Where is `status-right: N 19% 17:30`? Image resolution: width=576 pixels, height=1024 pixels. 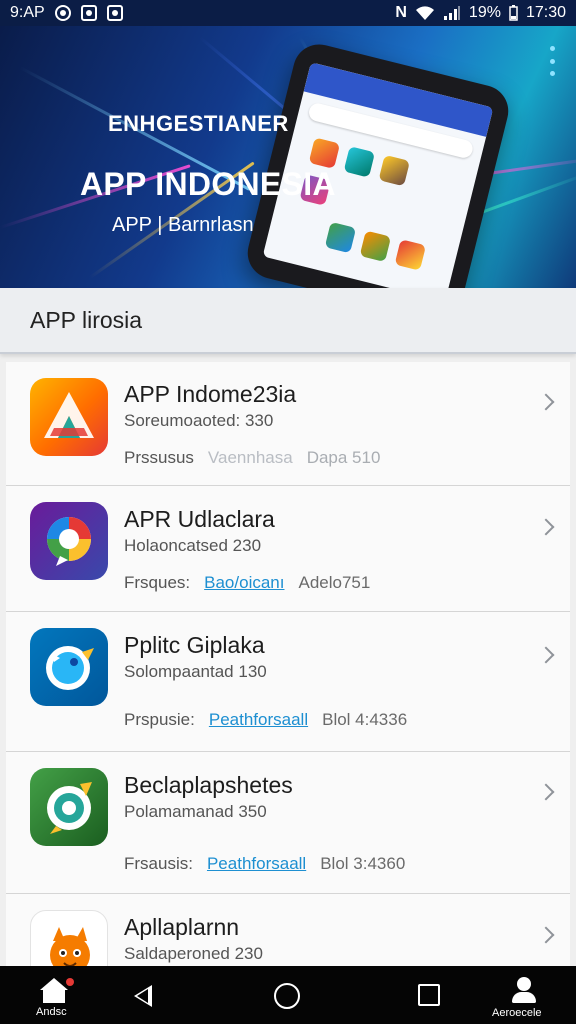
status-right: N 19% 17:30 is located at coordinates (480, 13).